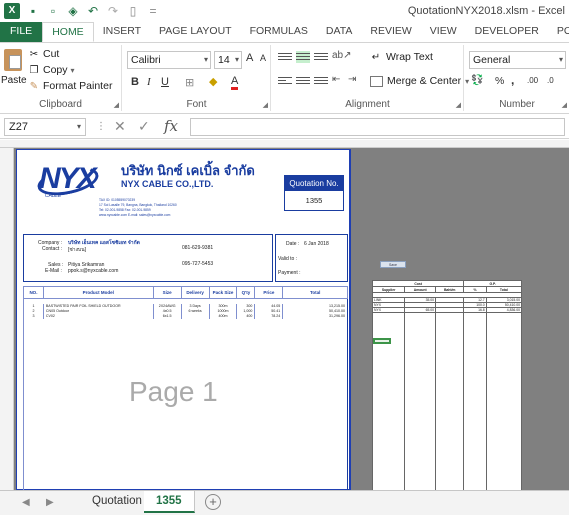 The width and height of the screenshot is (569, 515). Describe the element at coordinates (45, 127) in the screenshot. I see `name-box: Z27 ▾` at that location.